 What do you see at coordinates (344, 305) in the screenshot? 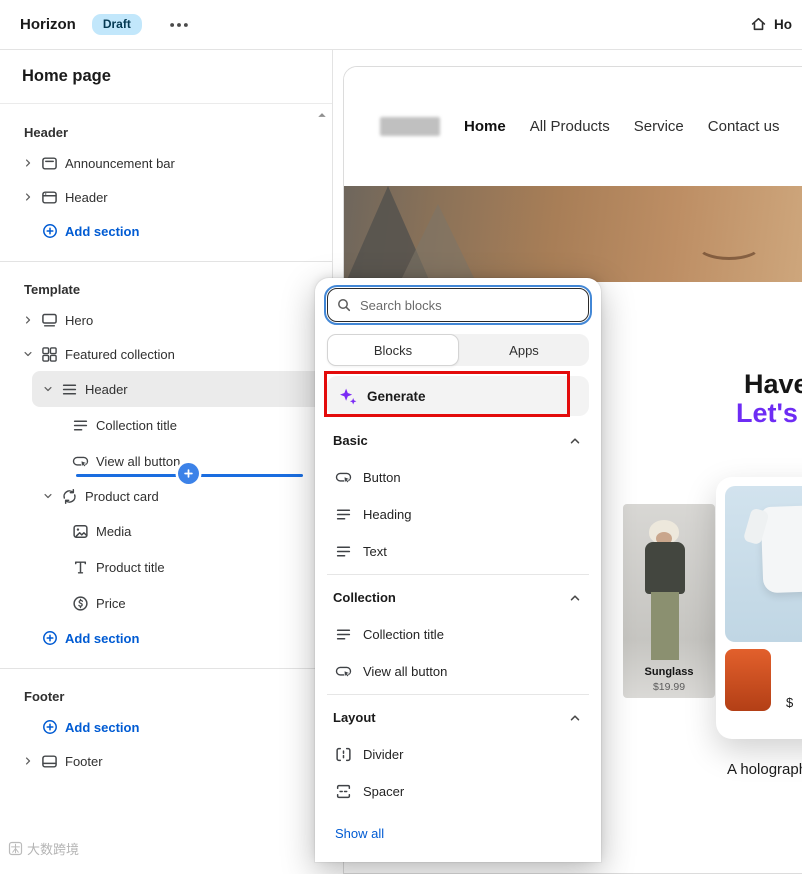
I see `search-icon` at bounding box center [344, 305].